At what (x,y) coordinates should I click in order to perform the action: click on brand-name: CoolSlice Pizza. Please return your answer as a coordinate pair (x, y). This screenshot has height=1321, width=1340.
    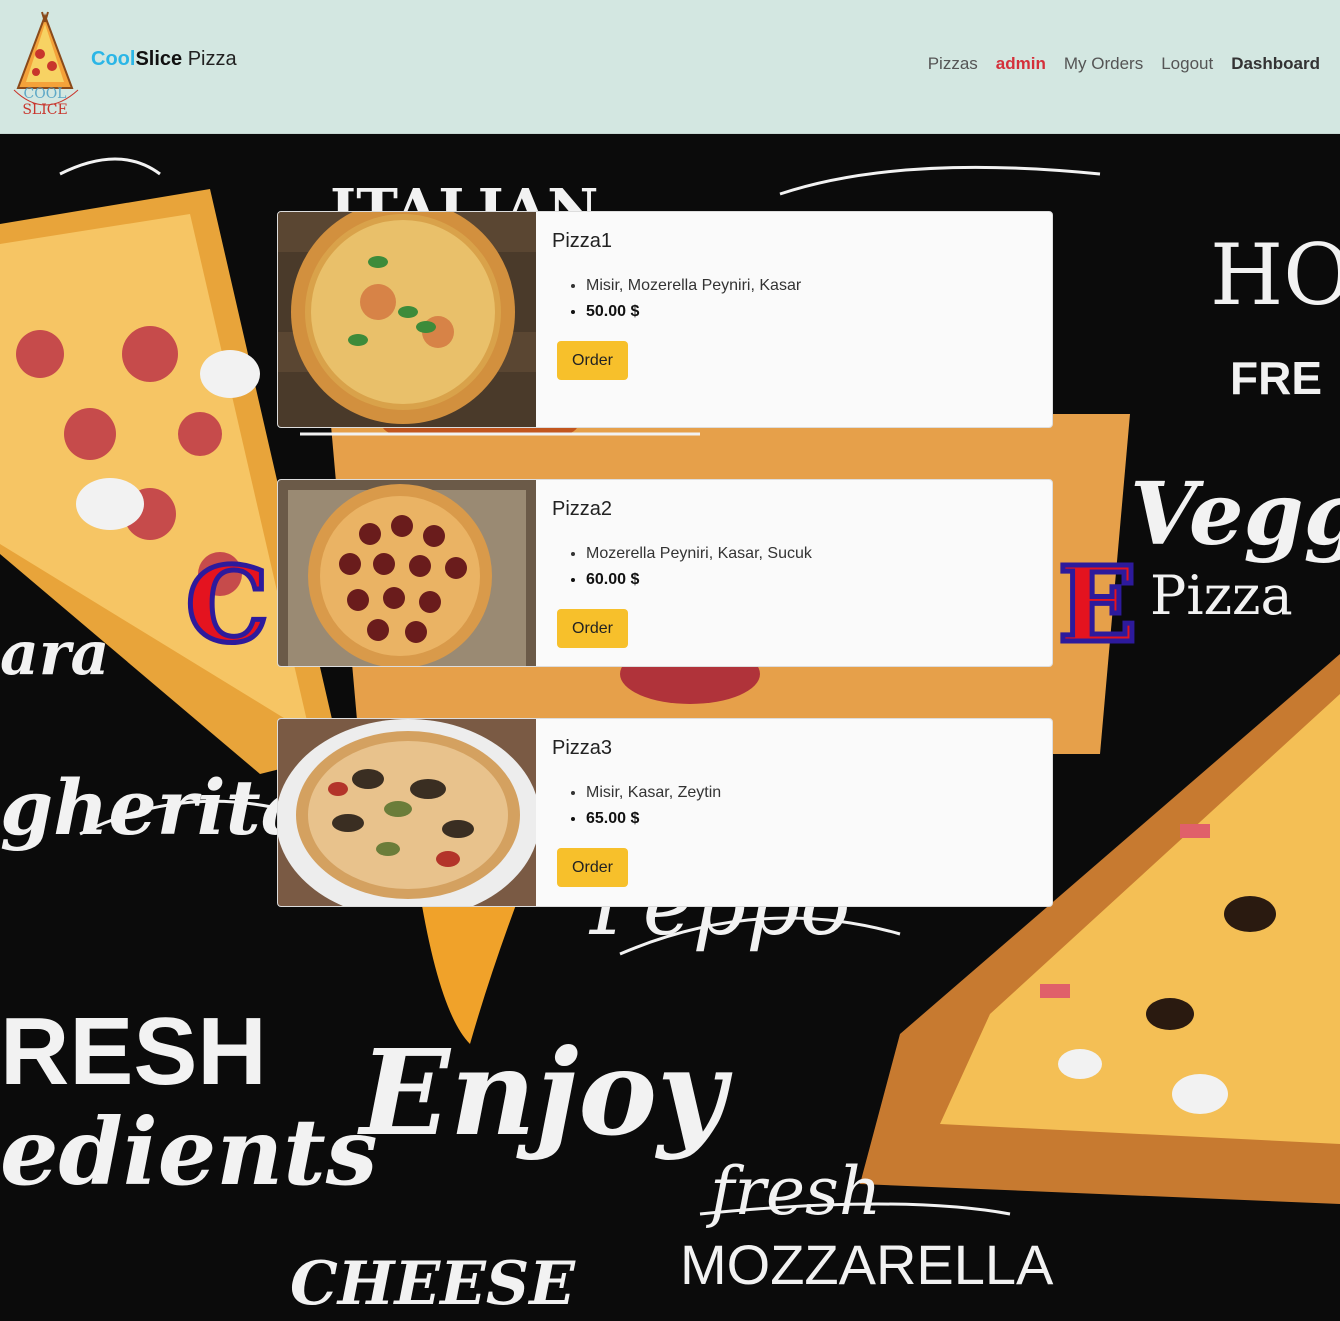
    Looking at the image, I should click on (164, 59).